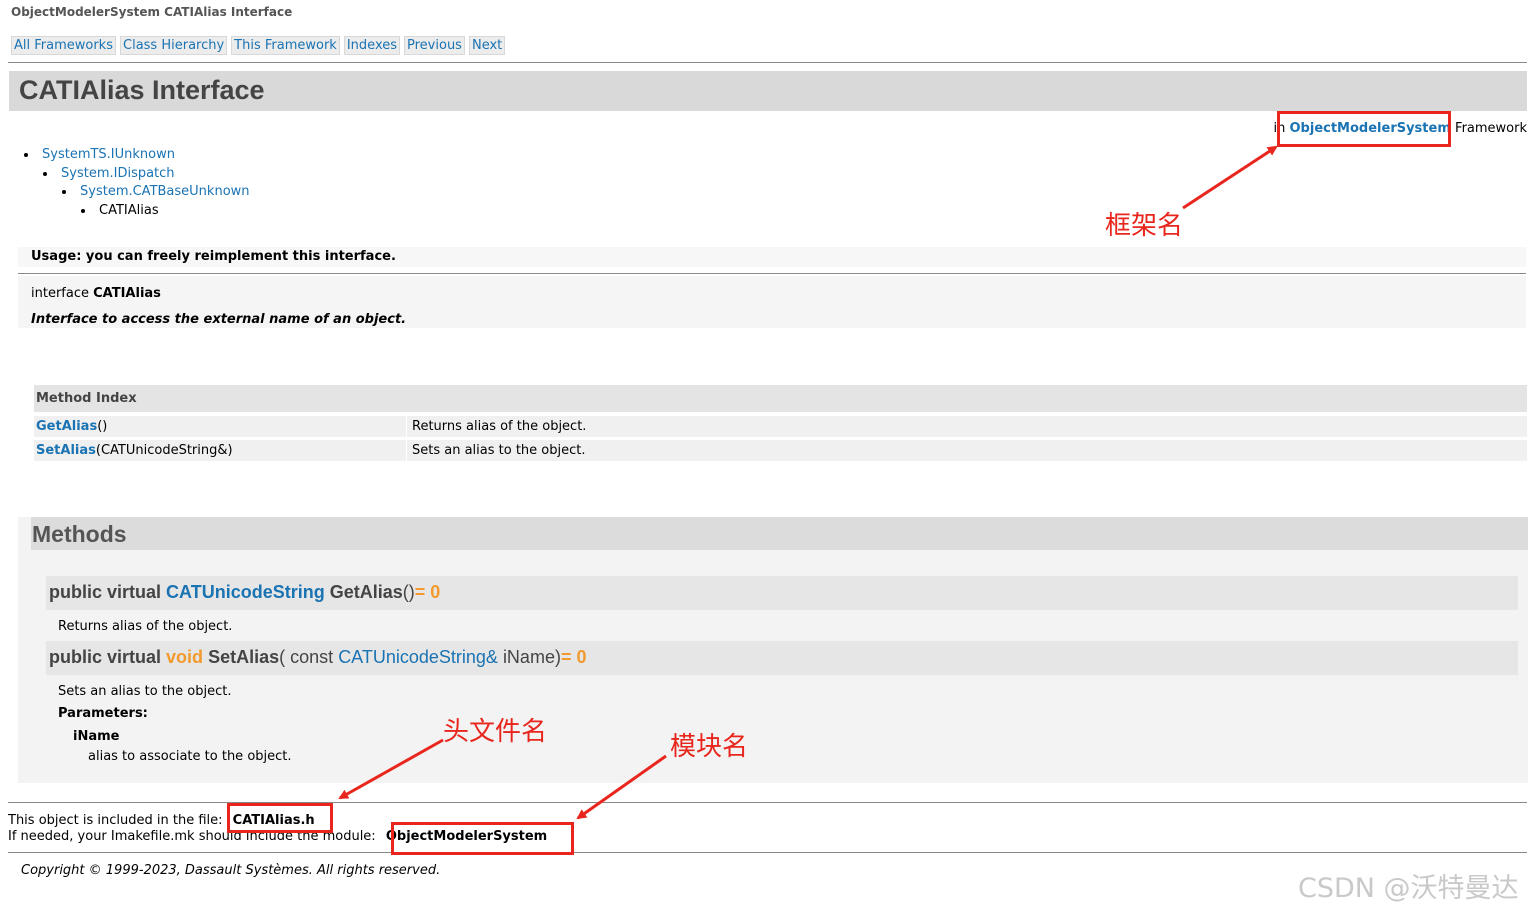  Describe the element at coordinates (621, 787) in the screenshot. I see `module-arrow` at that location.